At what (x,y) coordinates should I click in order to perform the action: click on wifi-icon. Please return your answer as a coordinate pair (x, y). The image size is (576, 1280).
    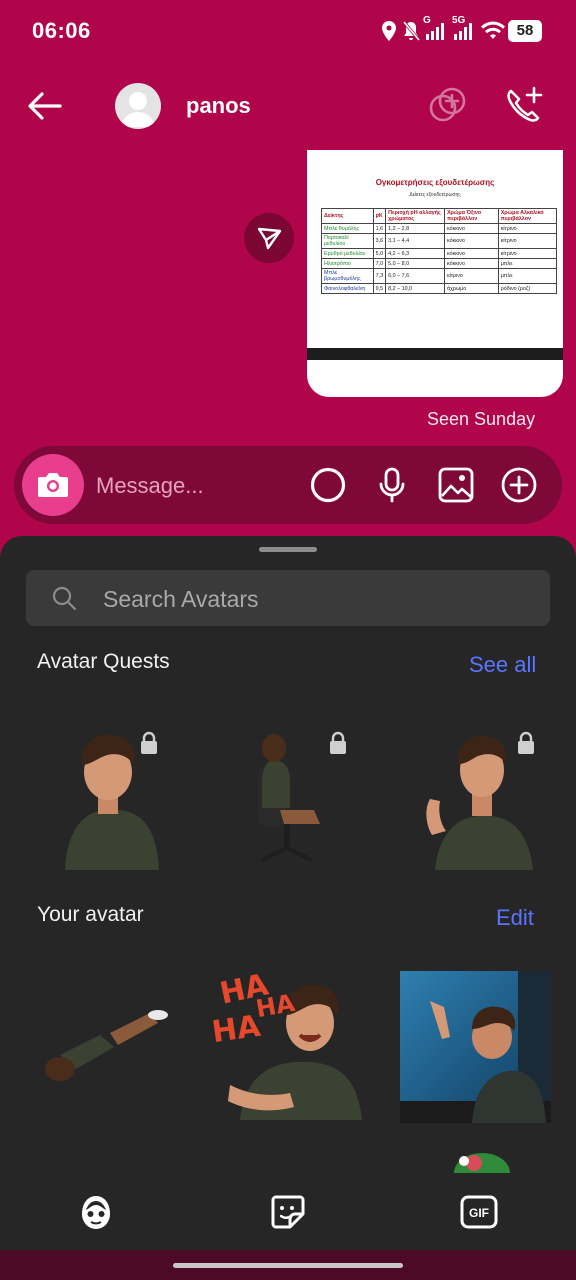
    Looking at the image, I should click on (493, 30).